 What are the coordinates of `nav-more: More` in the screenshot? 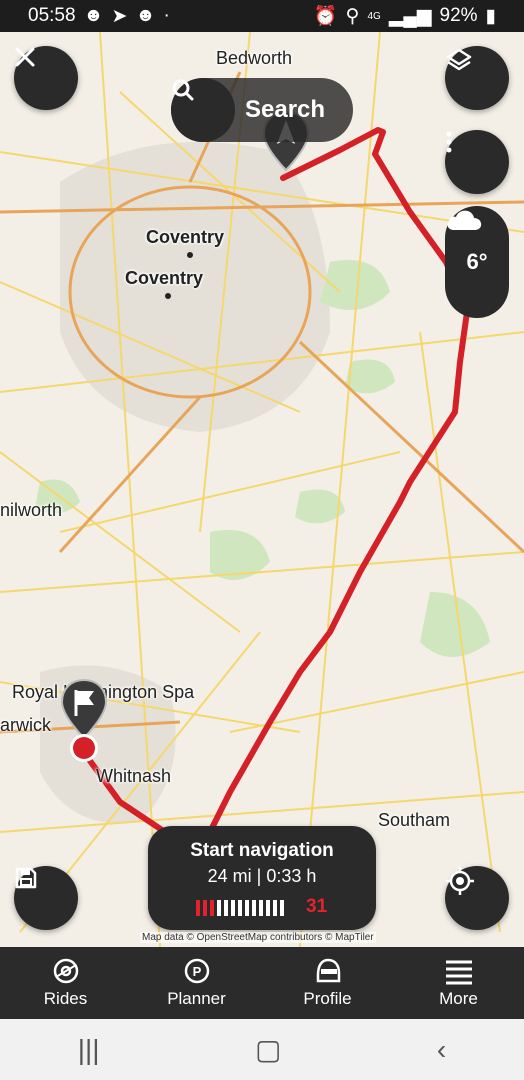 It's located at (458, 983).